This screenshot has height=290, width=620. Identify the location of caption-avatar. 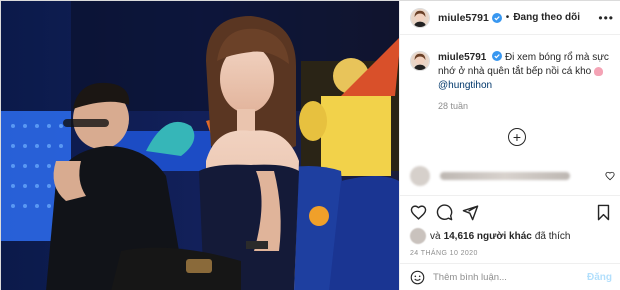
(420, 61).